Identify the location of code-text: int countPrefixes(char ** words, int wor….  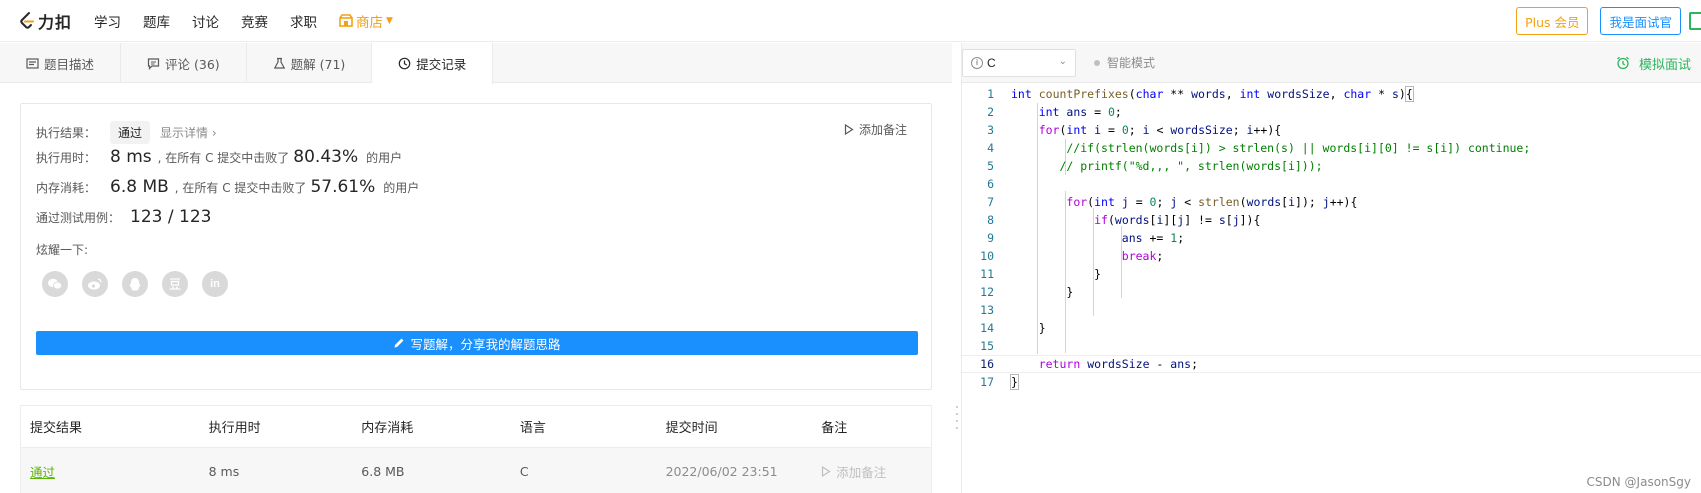
(1212, 93).